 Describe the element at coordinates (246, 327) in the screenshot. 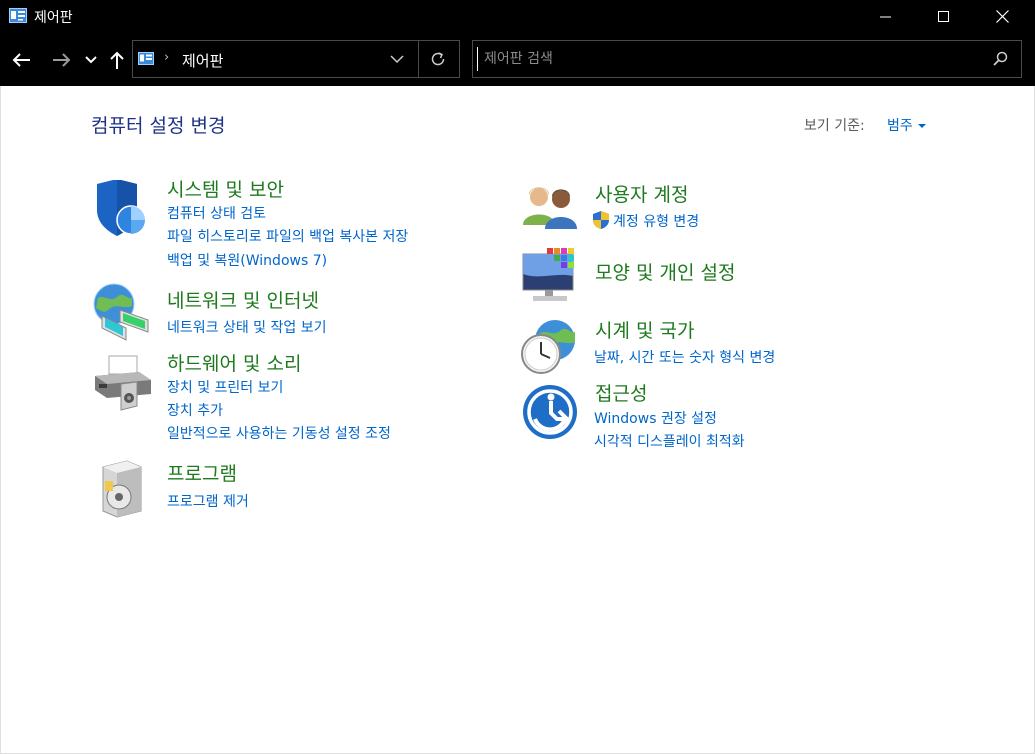

I see `link-network-status-tasks: 네트워크 상태 및 작업 보기` at that location.